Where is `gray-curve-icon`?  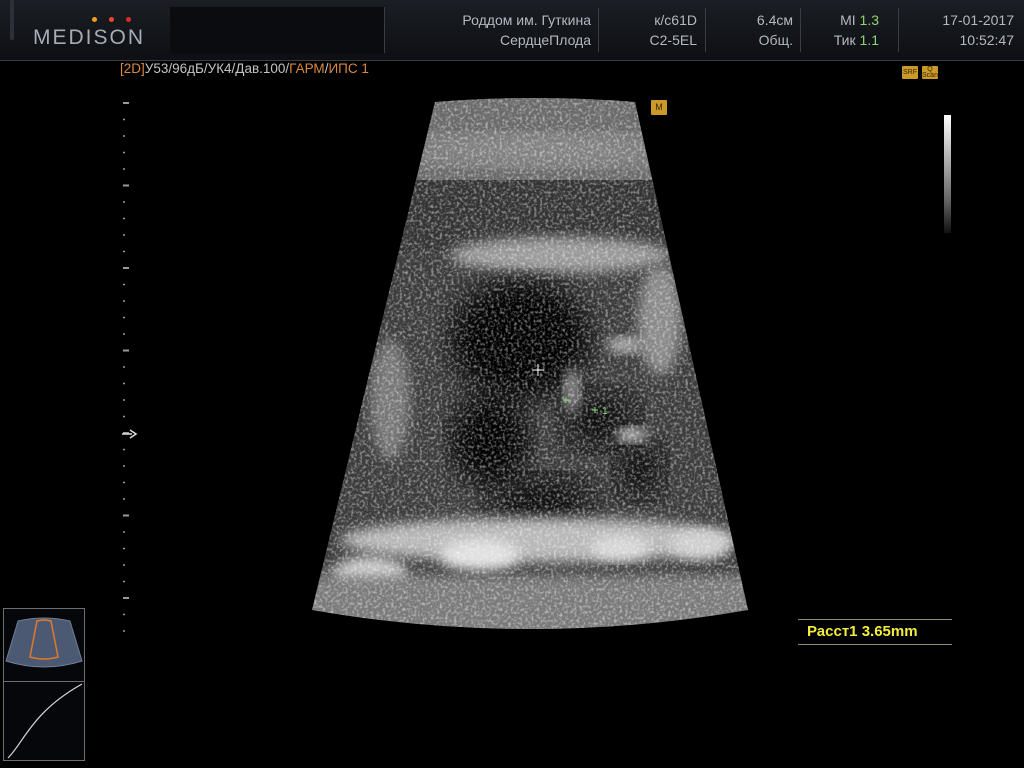 gray-curve-icon is located at coordinates (45, 721).